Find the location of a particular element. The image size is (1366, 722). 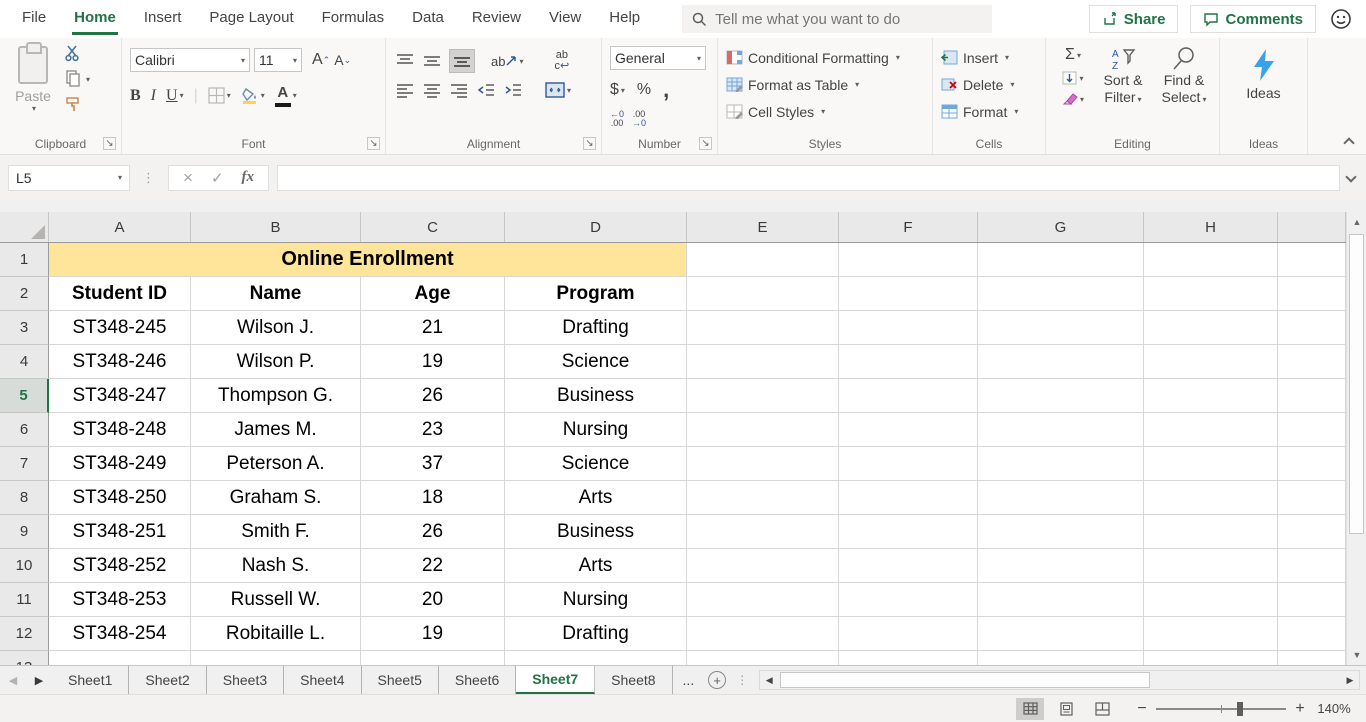

column-header-F: F is located at coordinates (908, 227).